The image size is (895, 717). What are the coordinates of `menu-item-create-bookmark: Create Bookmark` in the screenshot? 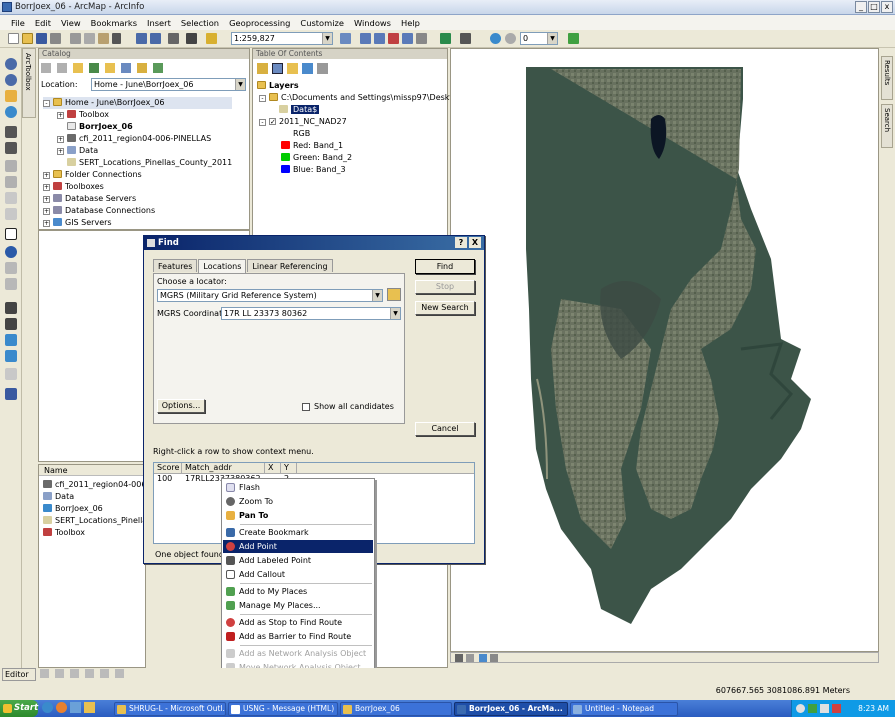 It's located at (298, 532).